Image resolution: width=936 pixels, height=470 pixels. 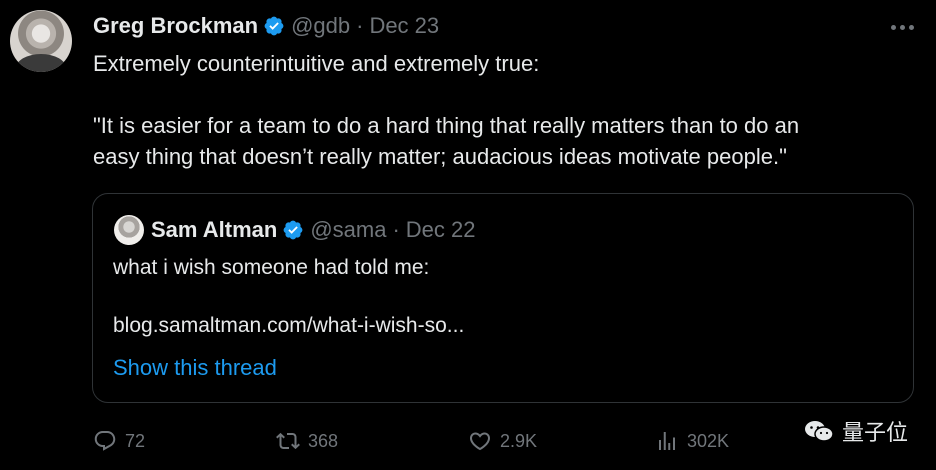 I want to click on quoted-author-avatar, so click(x=129, y=230).